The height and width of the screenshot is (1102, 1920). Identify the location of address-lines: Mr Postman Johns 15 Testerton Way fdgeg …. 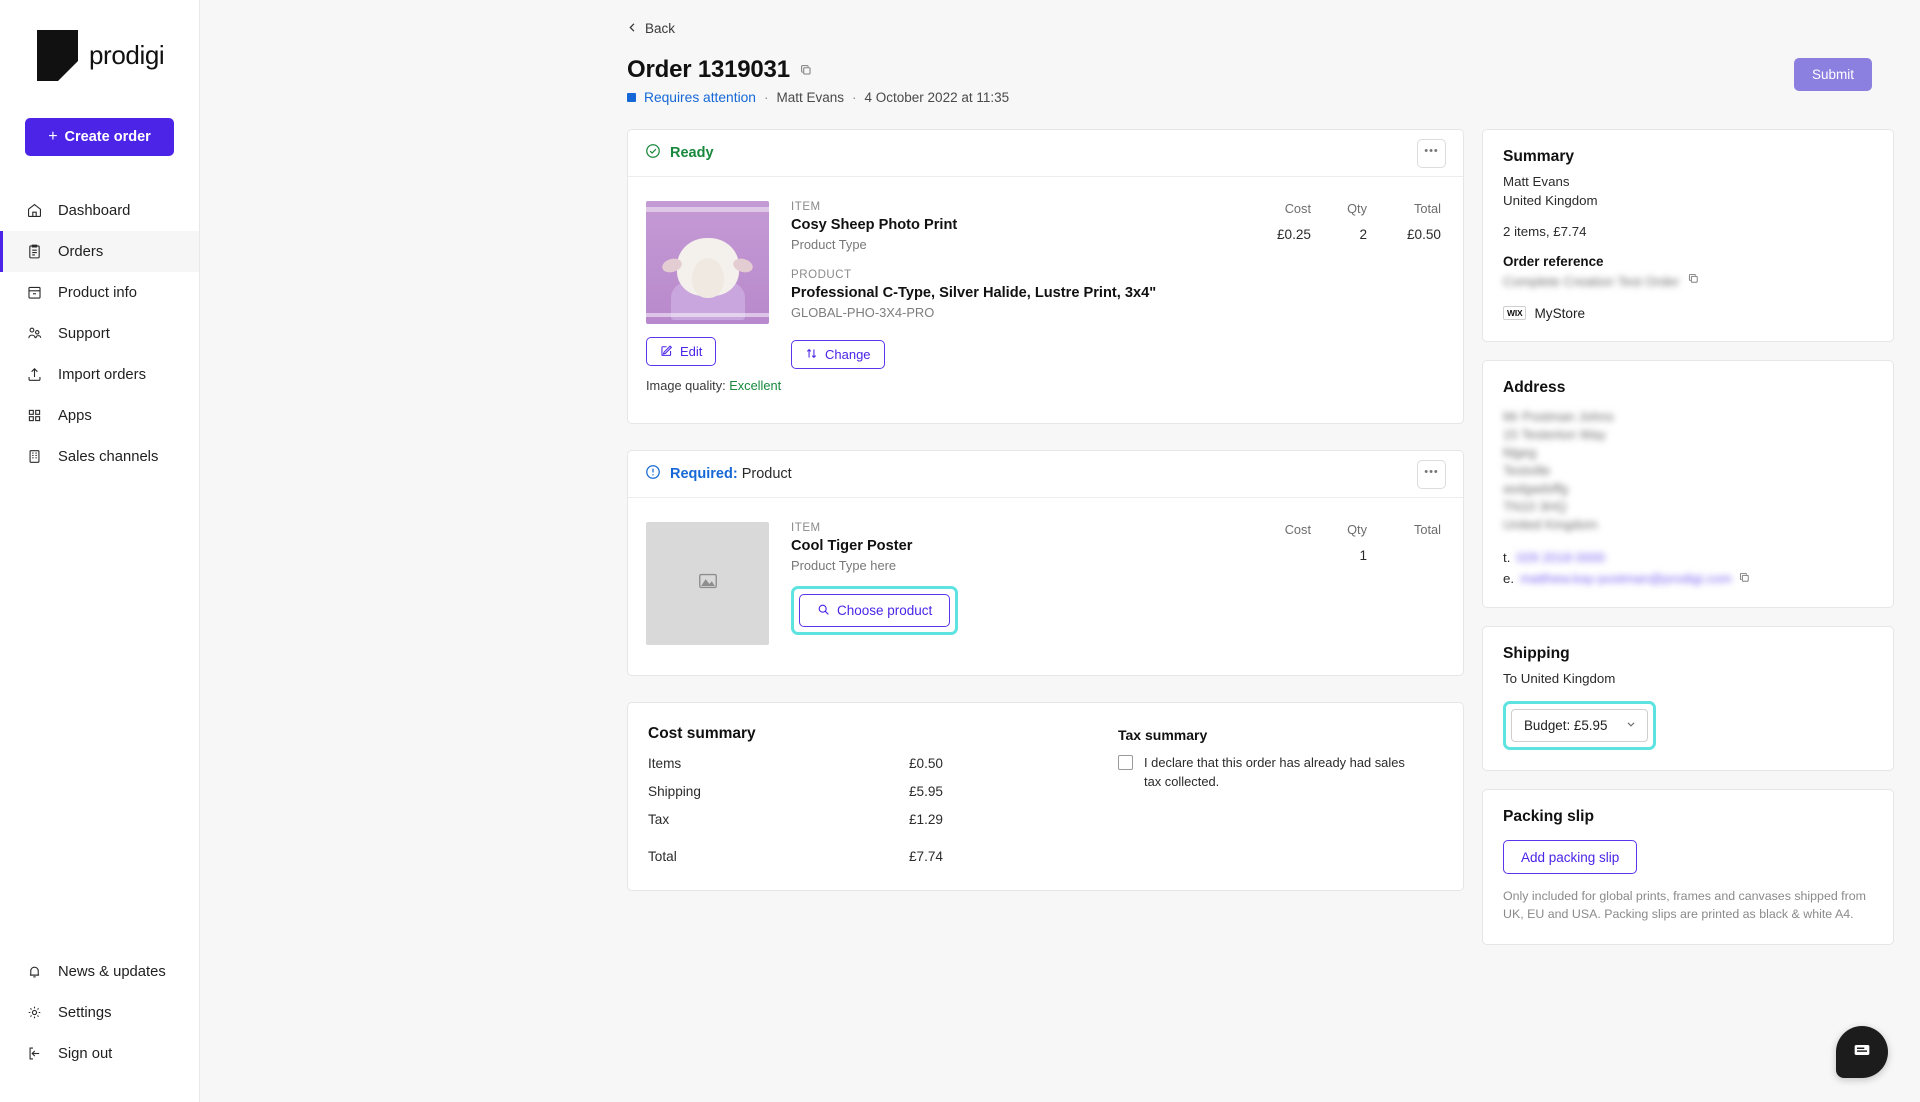
(1688, 470).